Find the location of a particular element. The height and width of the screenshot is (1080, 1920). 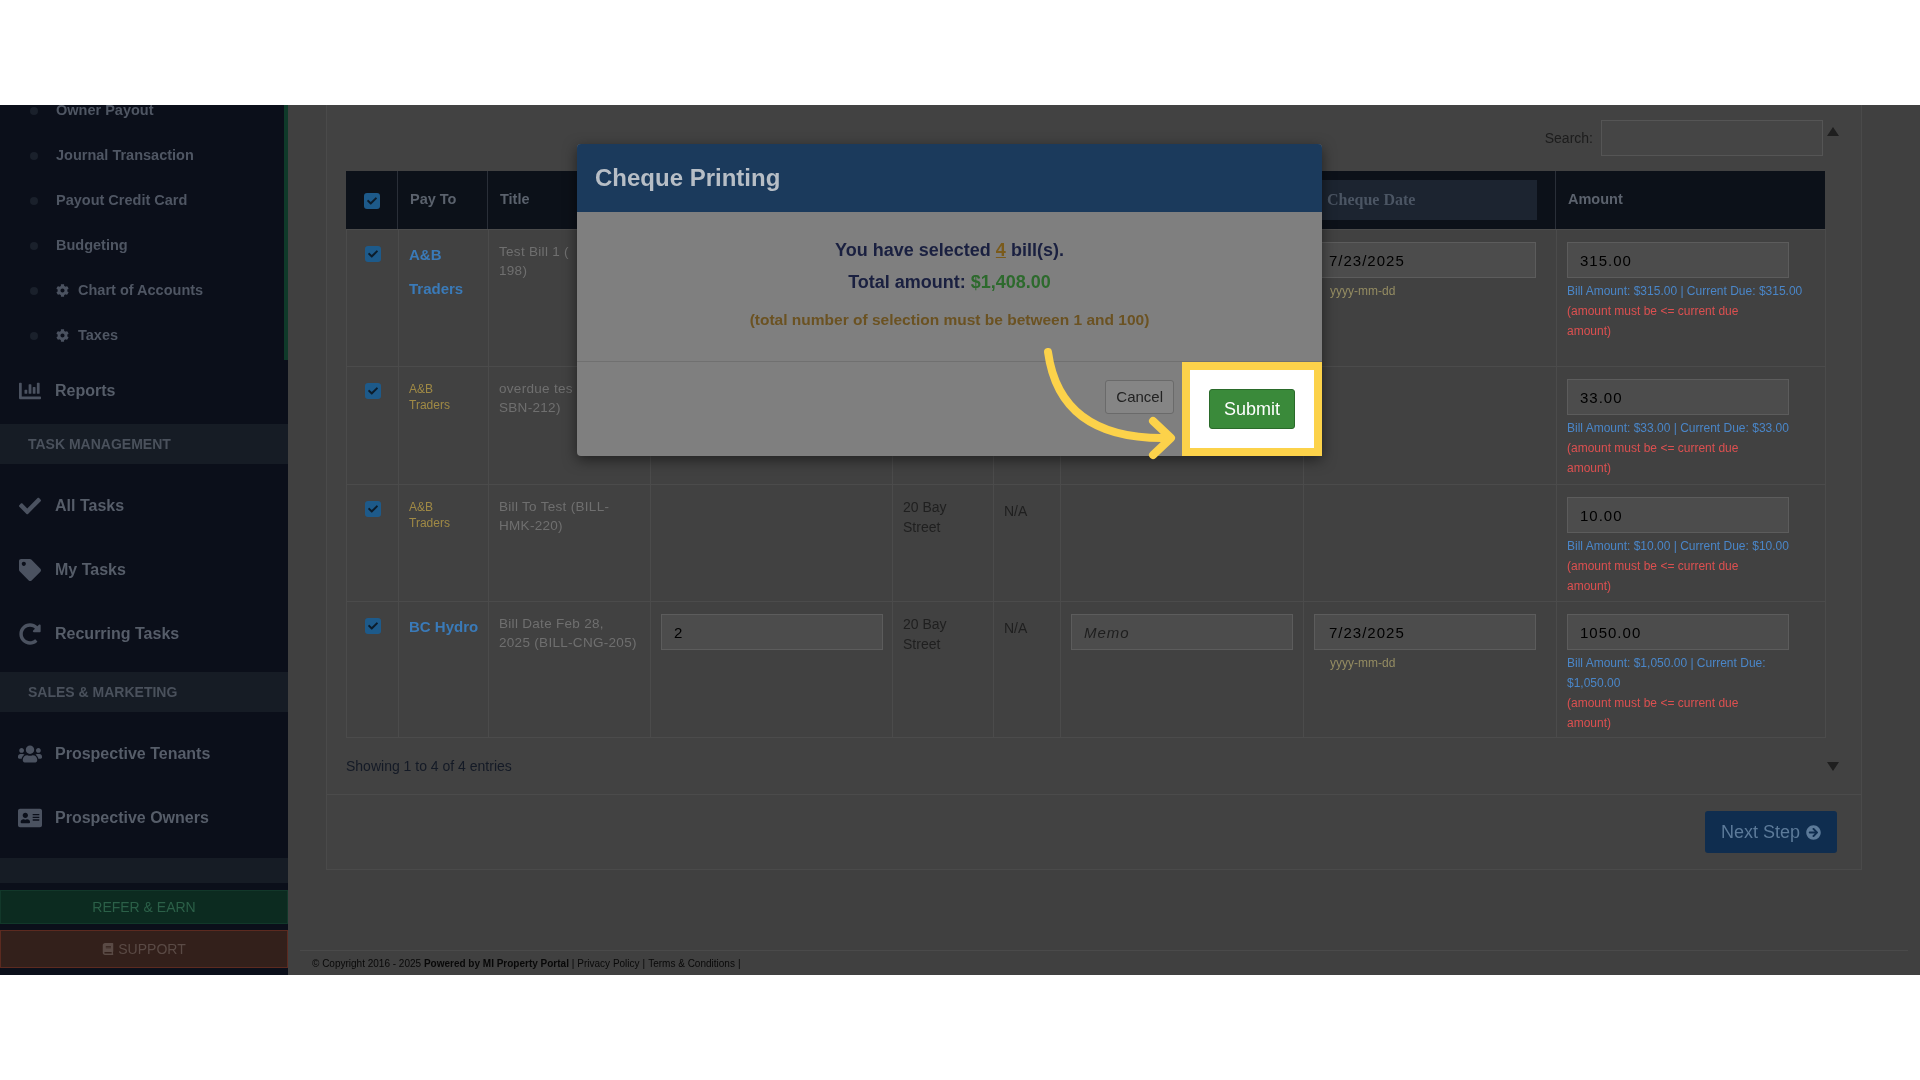

bar-chart-icon is located at coordinates (30, 391).